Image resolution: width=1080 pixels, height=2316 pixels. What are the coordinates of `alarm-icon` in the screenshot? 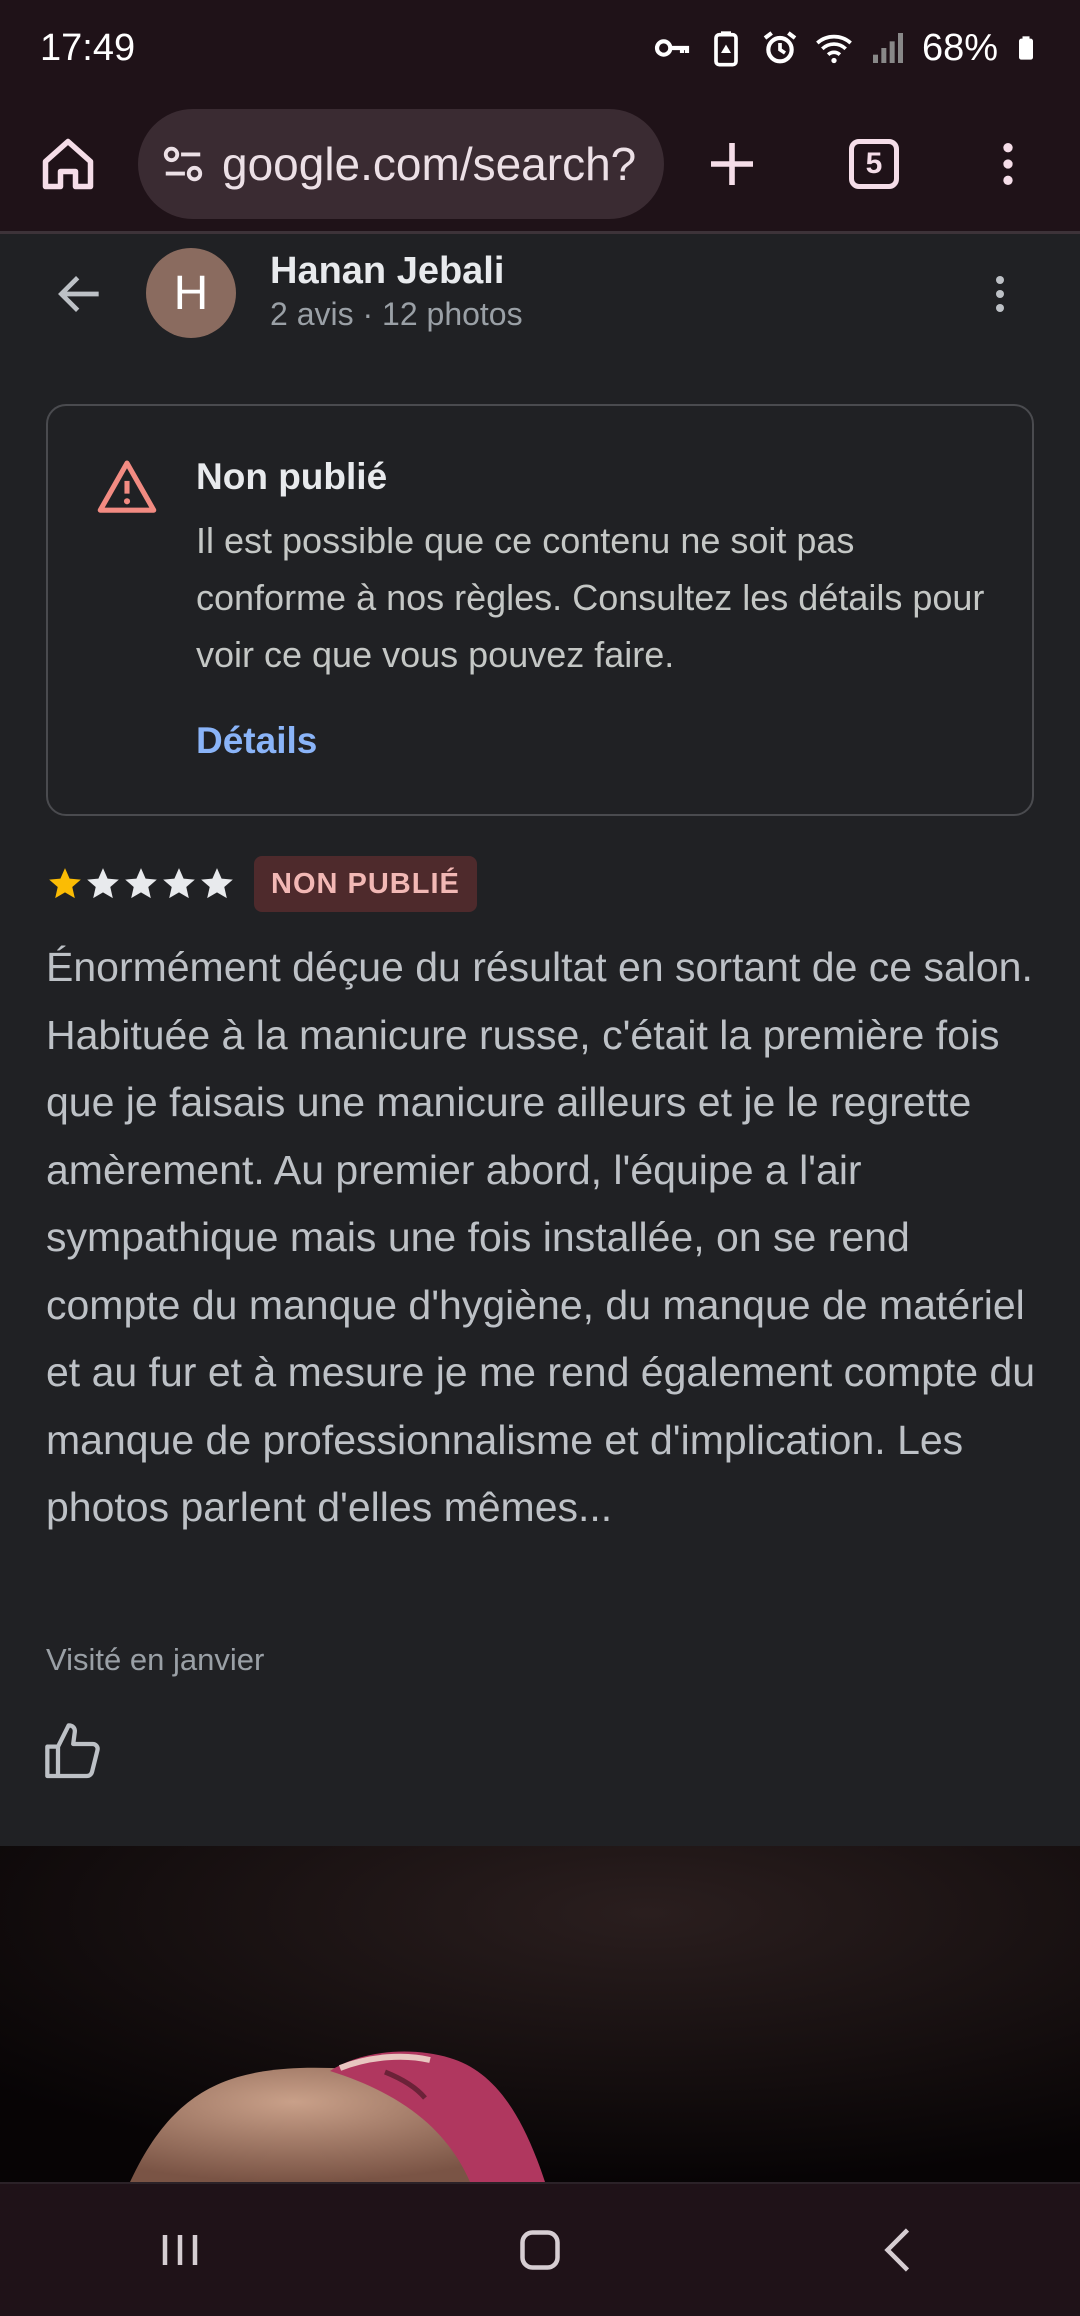 It's located at (780, 47).